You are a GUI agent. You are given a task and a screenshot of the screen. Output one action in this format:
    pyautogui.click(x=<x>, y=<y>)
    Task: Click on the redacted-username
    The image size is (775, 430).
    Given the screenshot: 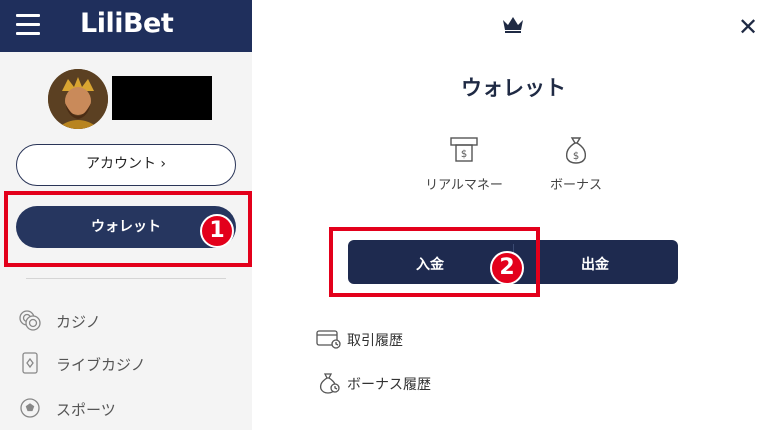 What is the action you would take?
    pyautogui.click(x=162, y=98)
    